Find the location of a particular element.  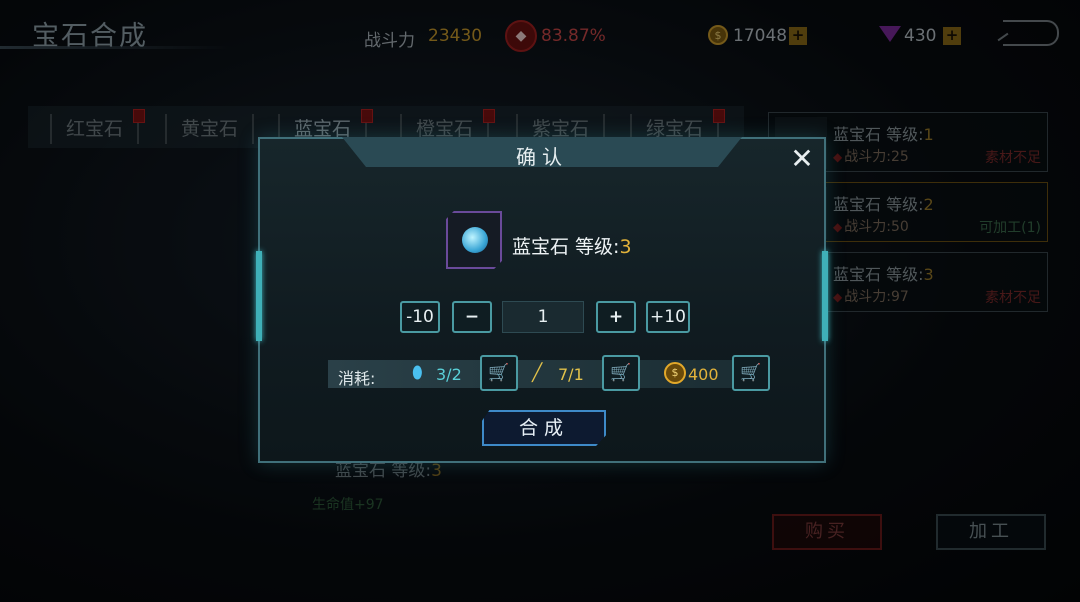

dialog-header: 确认 is located at coordinates (542, 152).